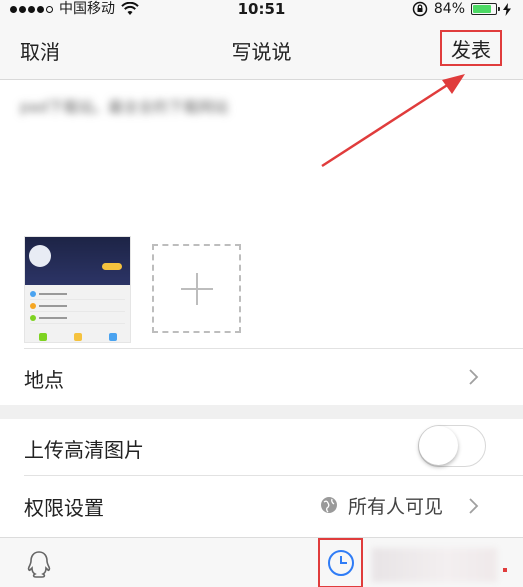 This screenshot has width=523, height=587. I want to click on location-row: 地点, so click(261, 377).